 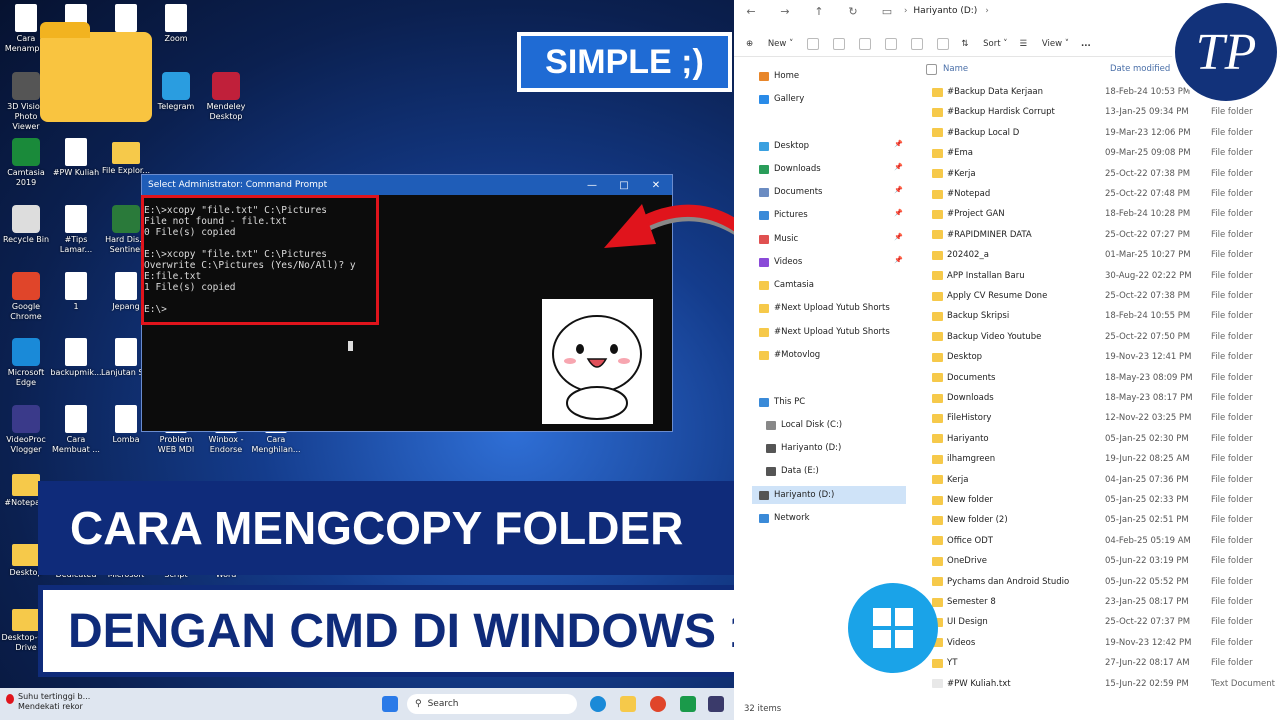 I want to click on select-all-checkbox, so click(x=931, y=69).